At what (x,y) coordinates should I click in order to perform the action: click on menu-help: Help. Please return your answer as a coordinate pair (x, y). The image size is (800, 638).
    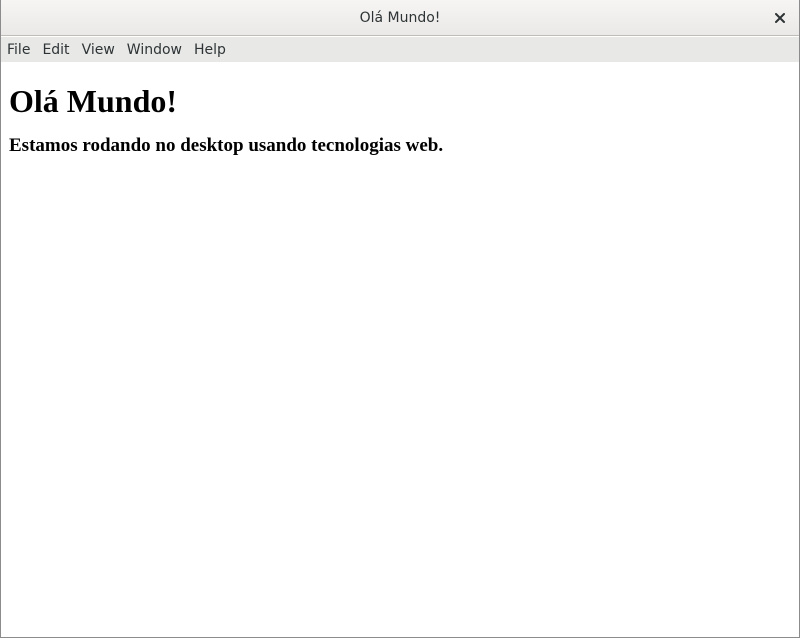
    Looking at the image, I should click on (210, 50).